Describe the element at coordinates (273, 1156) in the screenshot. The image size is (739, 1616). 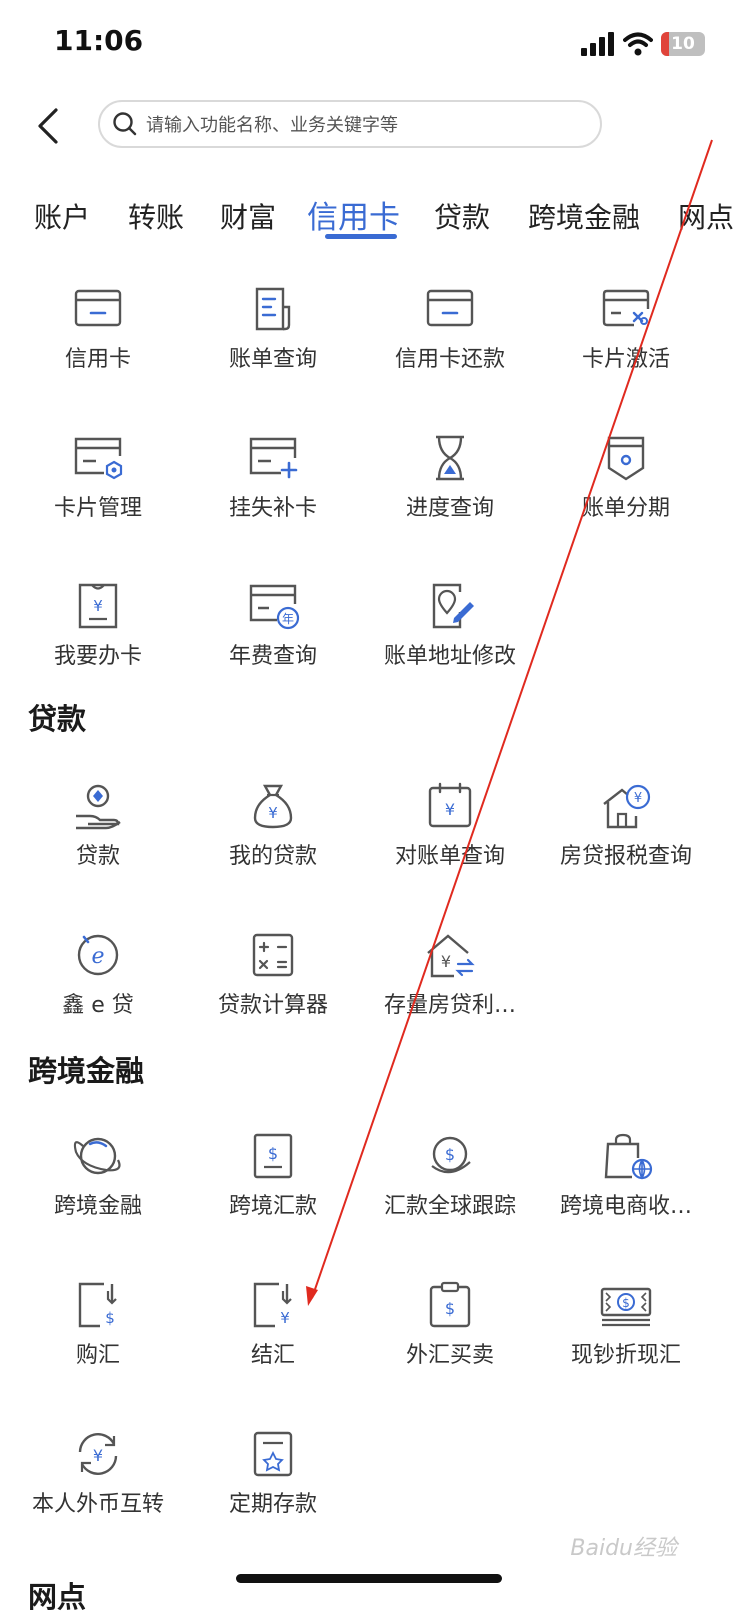
I see `remit-doc-icon: $` at that location.